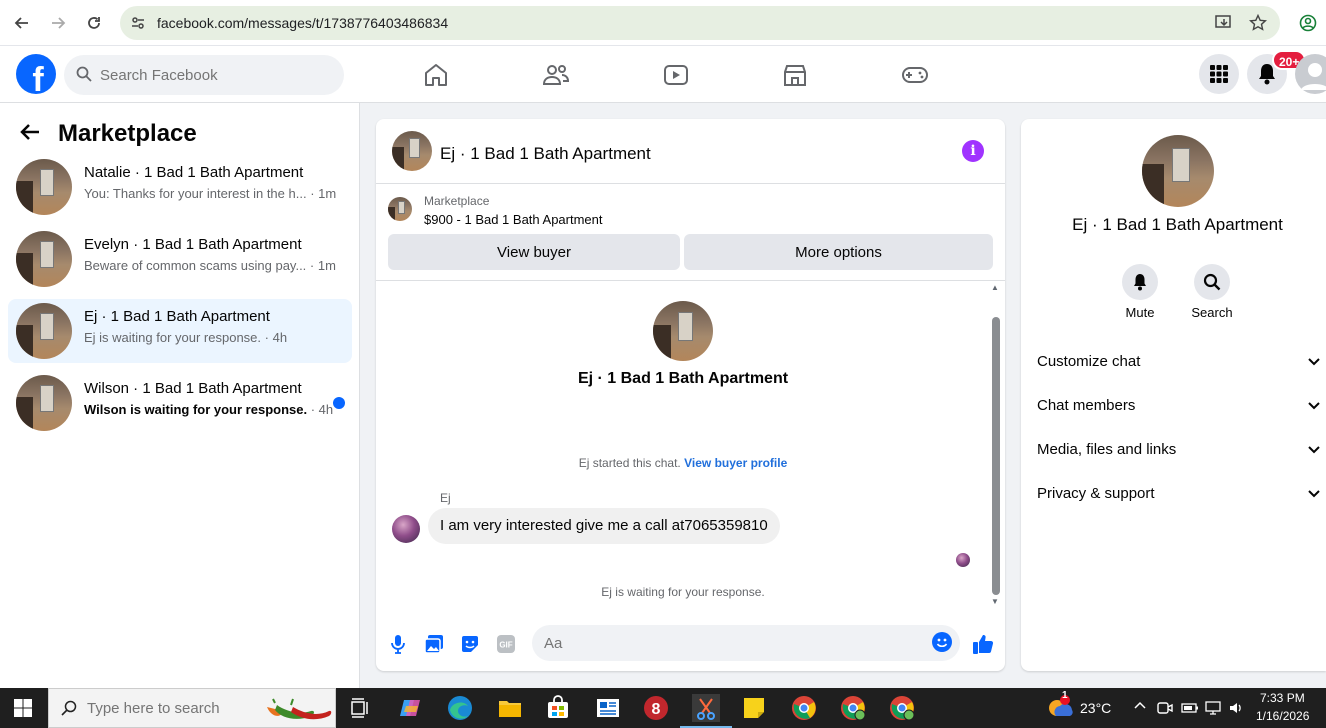 This screenshot has width=1326, height=728. I want to click on taskbar-search, so click(192, 708).